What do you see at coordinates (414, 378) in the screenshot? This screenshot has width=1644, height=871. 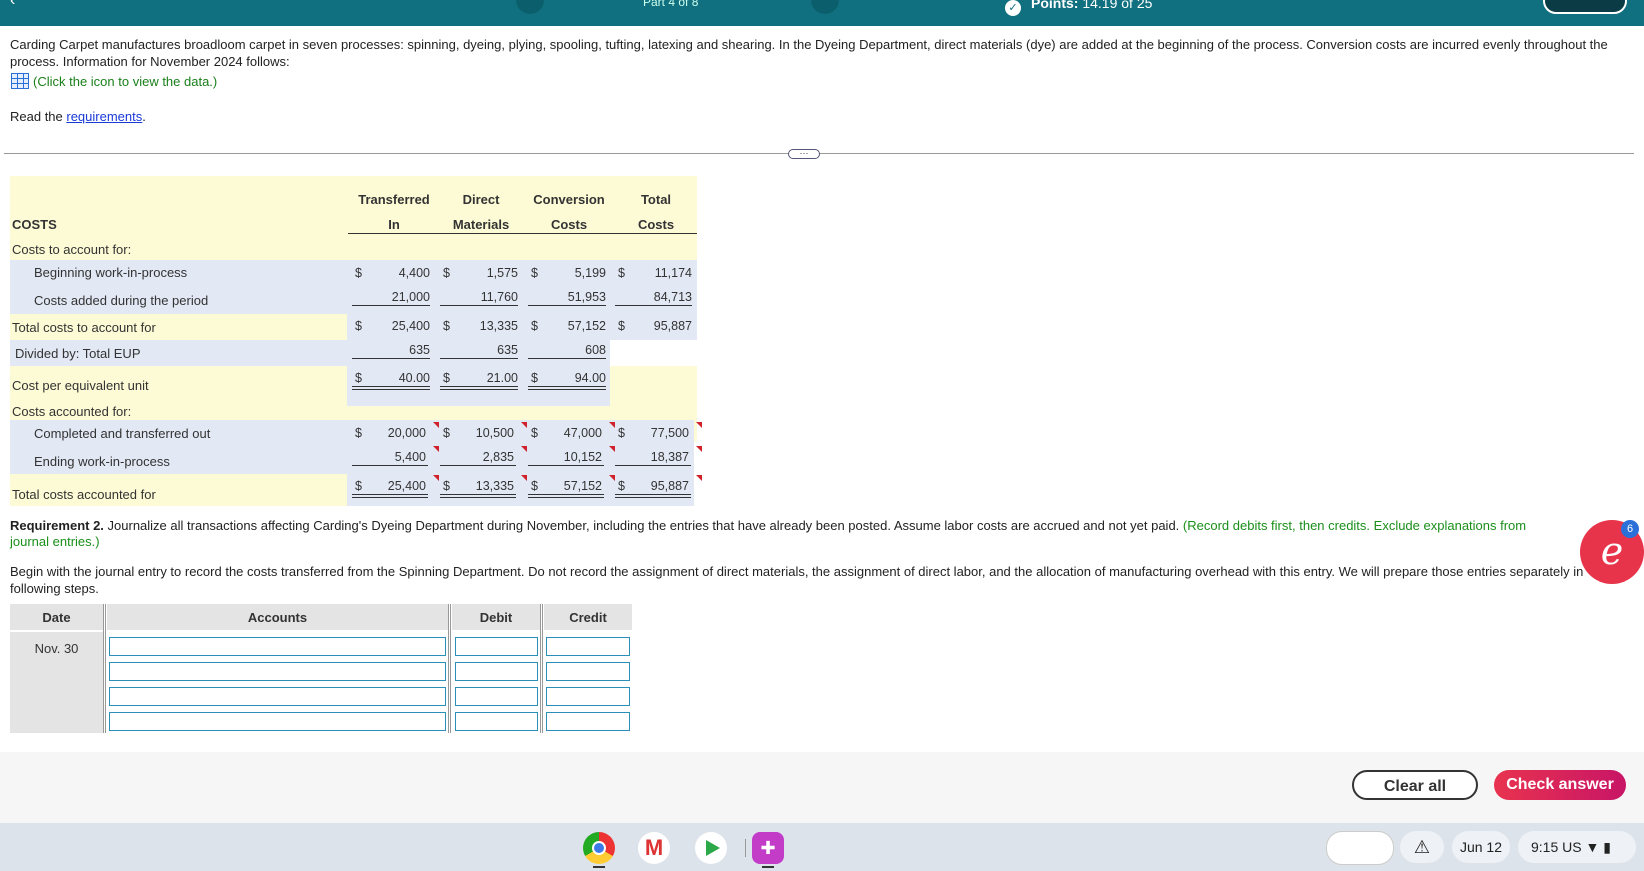 I see `cpu-transferred-in: 40.00` at bounding box center [414, 378].